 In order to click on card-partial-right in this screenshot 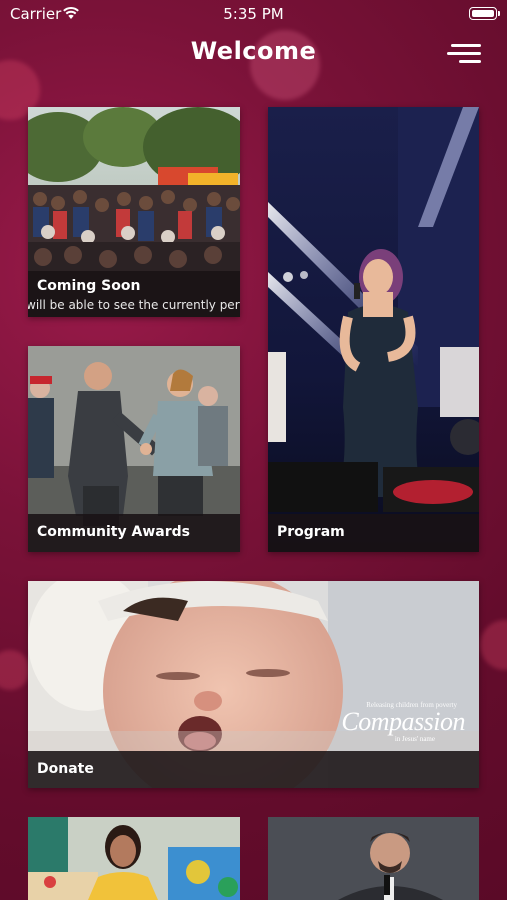, I will do `click(373, 858)`.